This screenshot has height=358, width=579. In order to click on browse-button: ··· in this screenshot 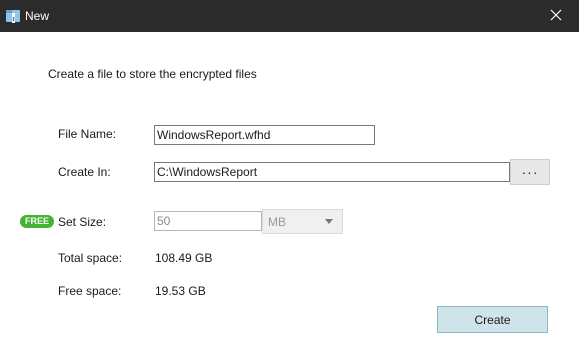, I will do `click(530, 172)`.